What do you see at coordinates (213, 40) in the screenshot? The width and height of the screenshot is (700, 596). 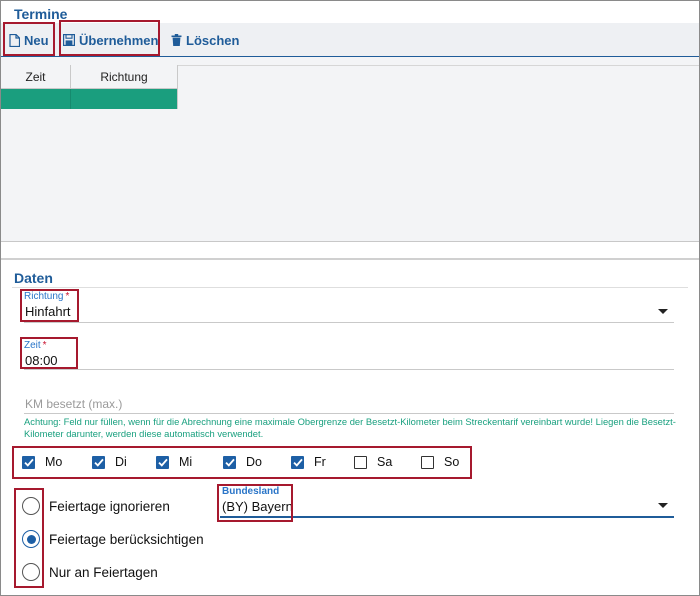 I see `delete-button-label: Löschen` at bounding box center [213, 40].